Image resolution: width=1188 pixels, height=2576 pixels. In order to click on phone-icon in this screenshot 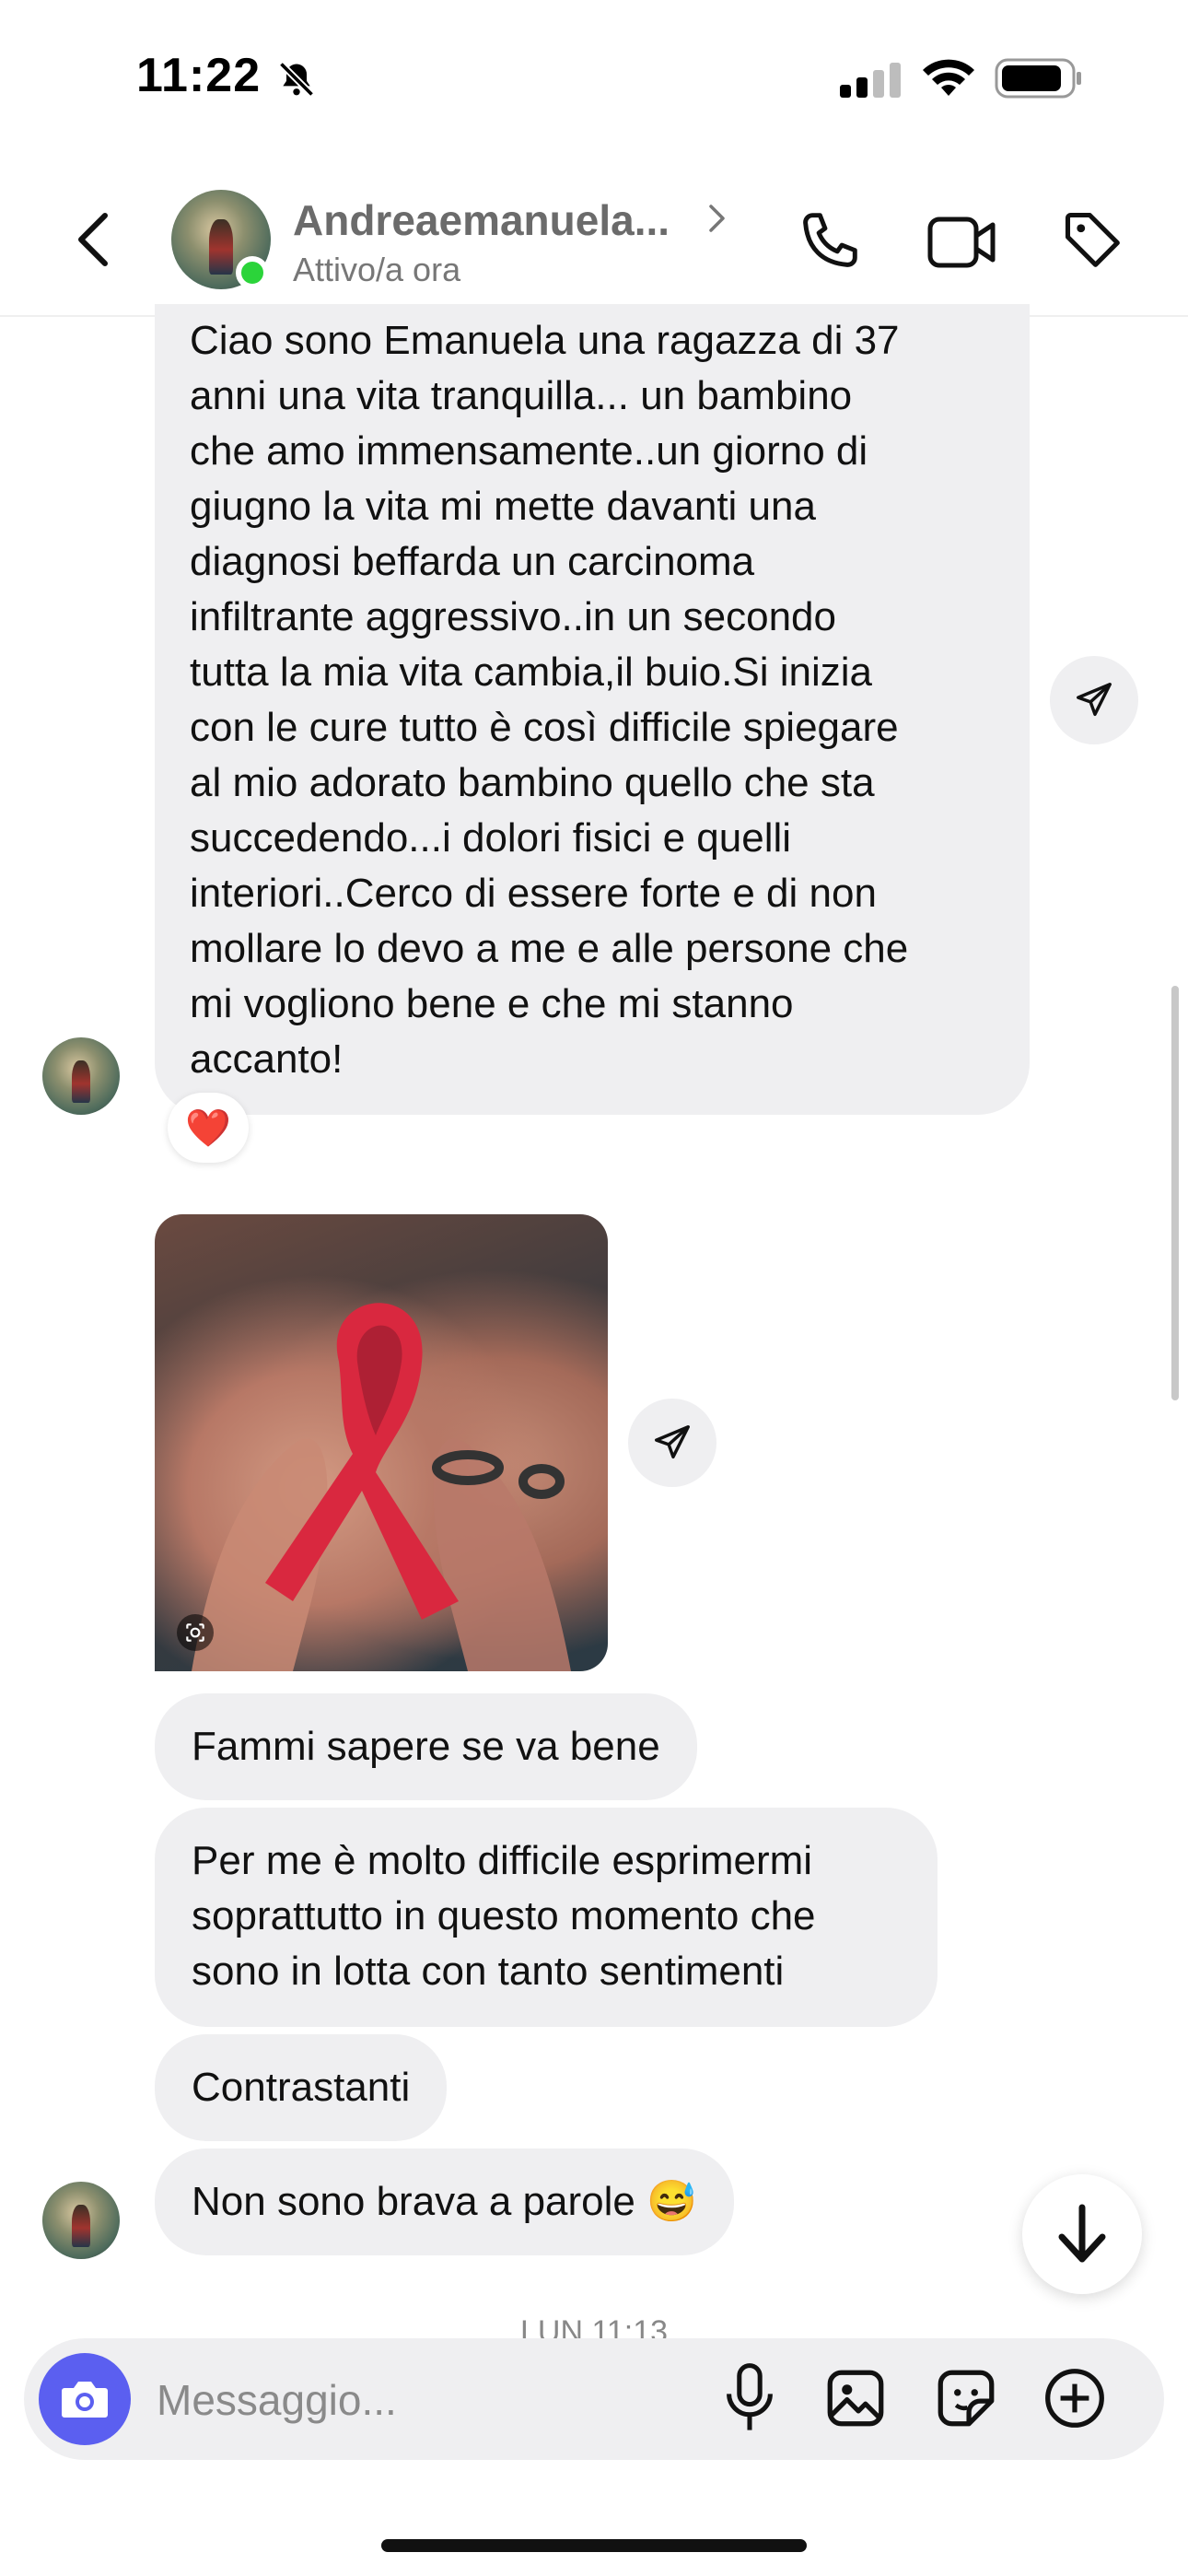, I will do `click(828, 242)`.